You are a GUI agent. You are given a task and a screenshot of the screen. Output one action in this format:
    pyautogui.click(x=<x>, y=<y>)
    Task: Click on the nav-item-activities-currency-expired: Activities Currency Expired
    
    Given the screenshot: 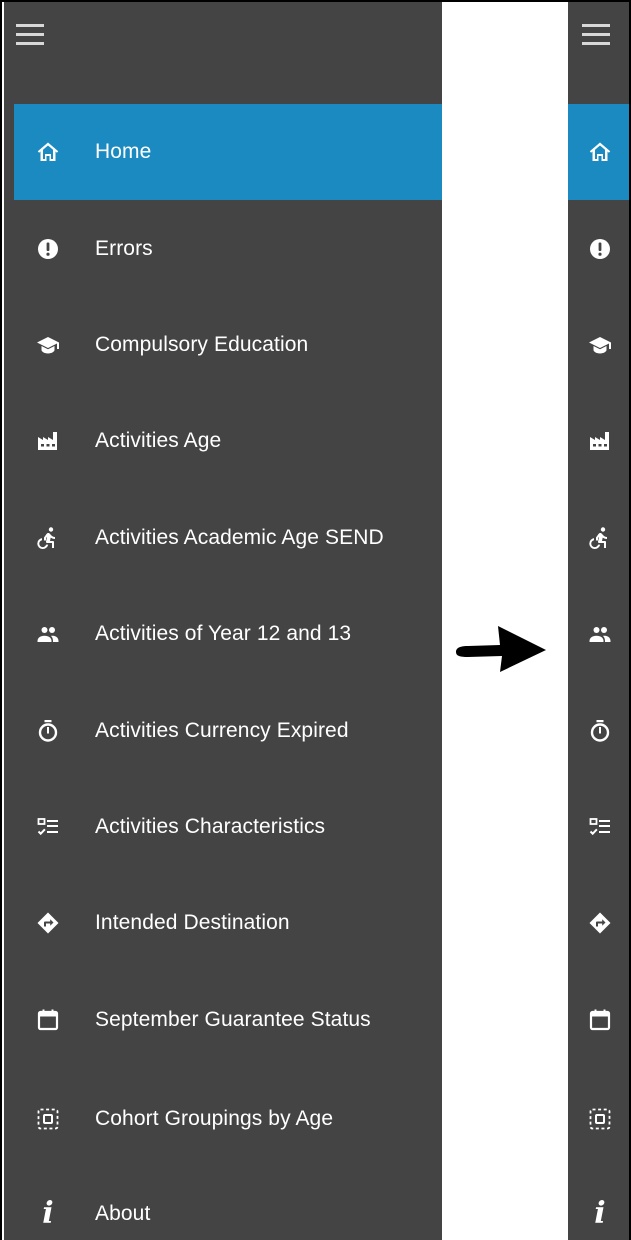 What is the action you would take?
    pyautogui.click(x=228, y=730)
    